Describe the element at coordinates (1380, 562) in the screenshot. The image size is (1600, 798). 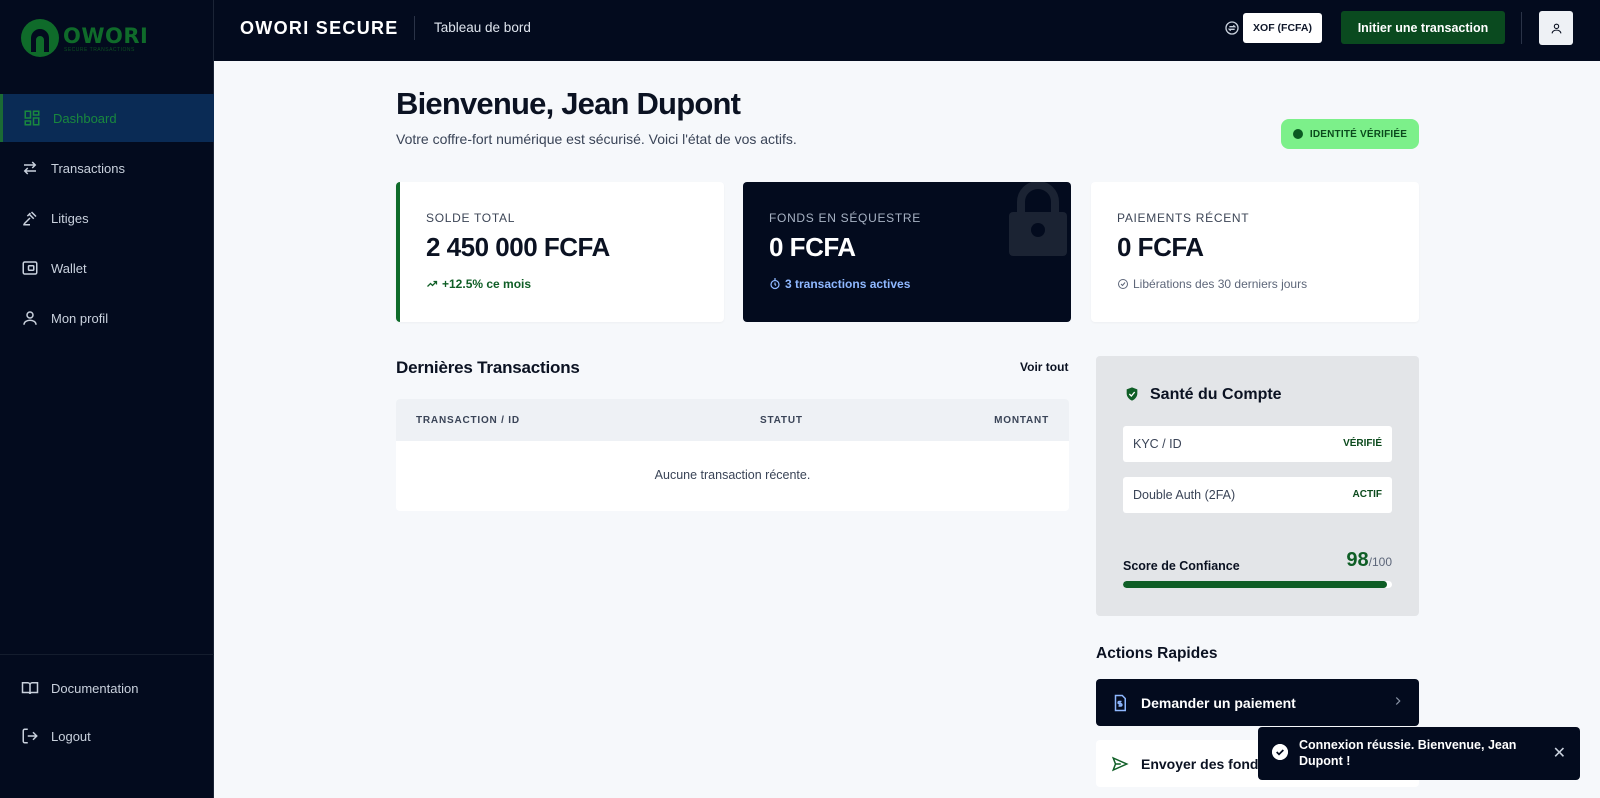
I see `score-max: /100` at that location.